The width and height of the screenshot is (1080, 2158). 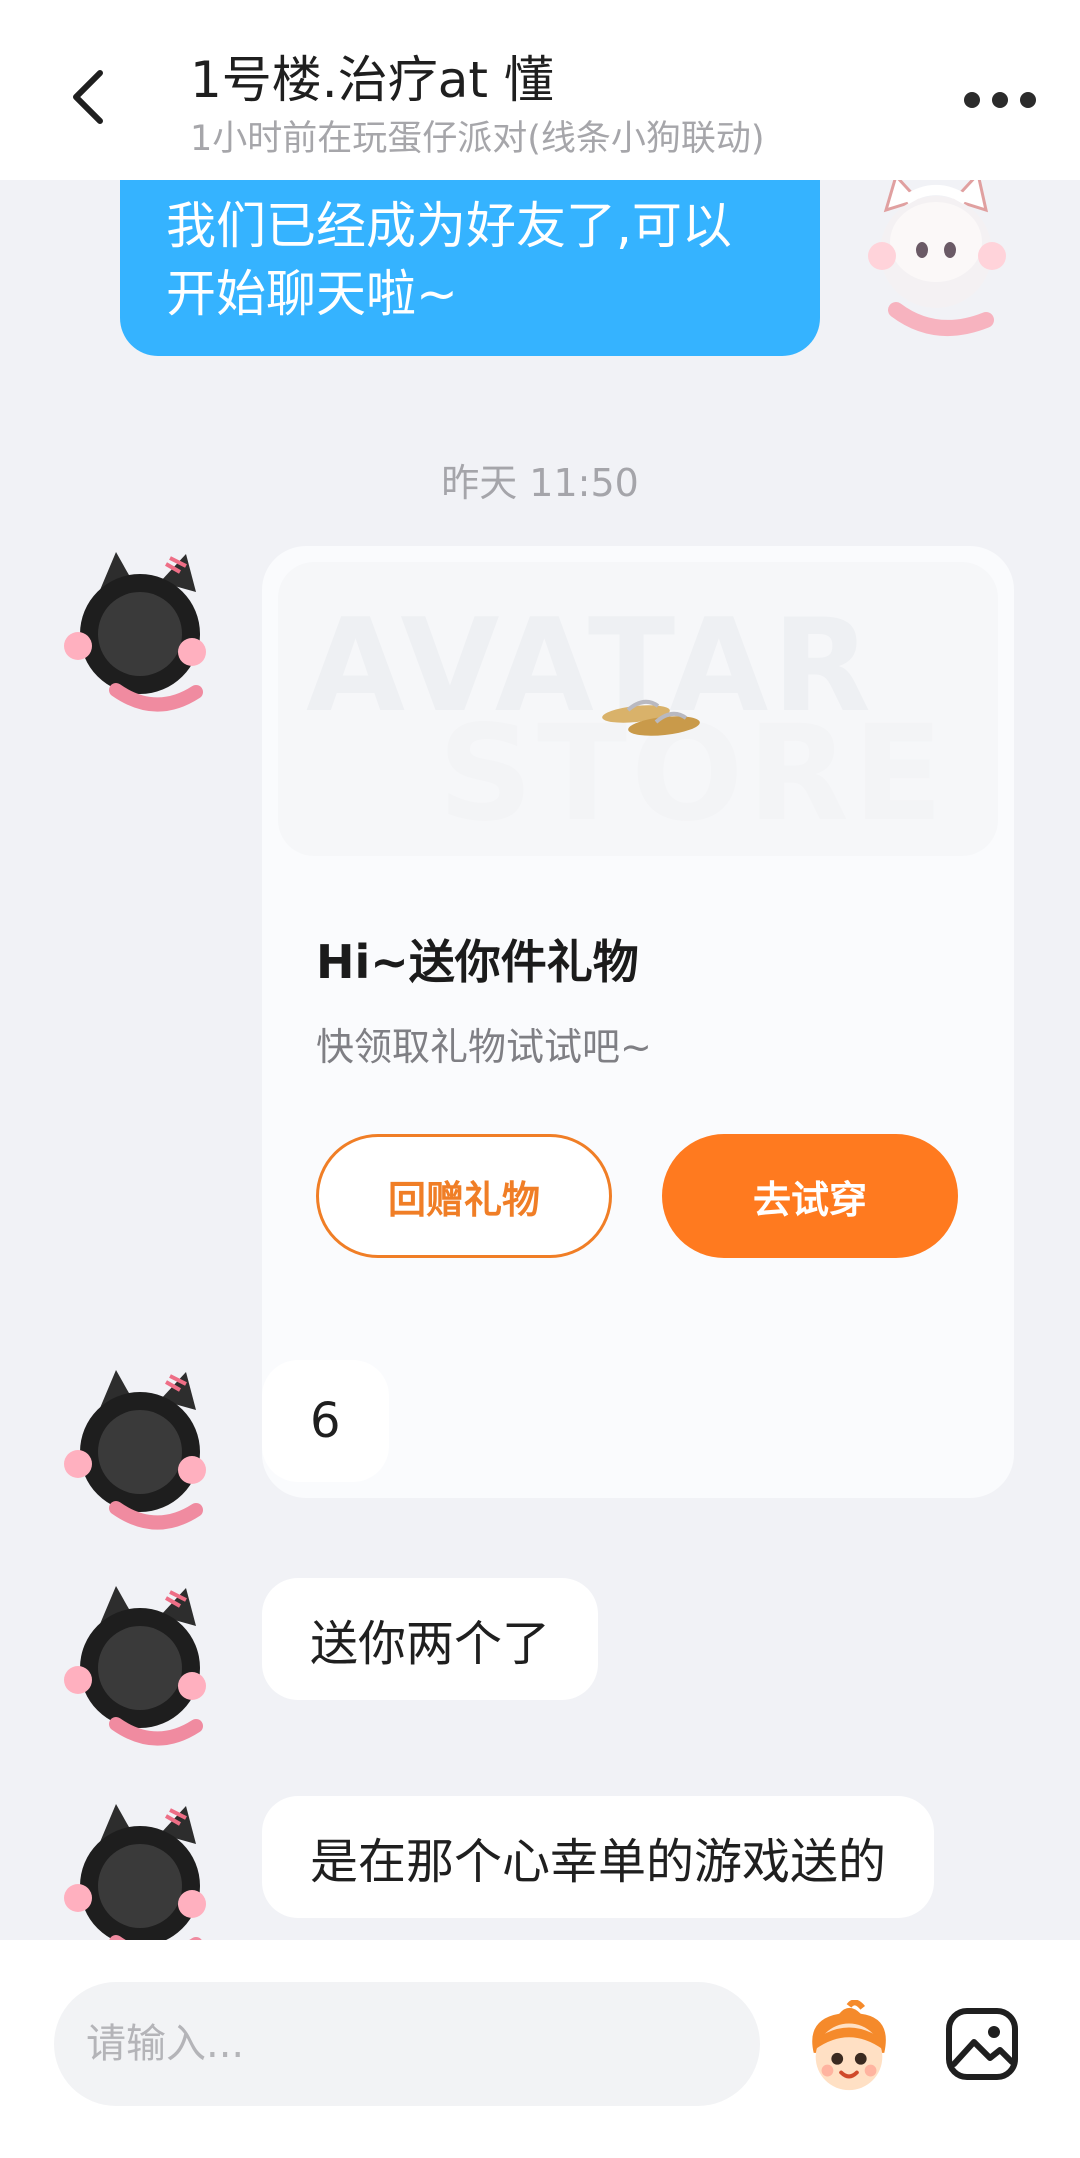 I want to click on more-options-button, so click(x=1000, y=100).